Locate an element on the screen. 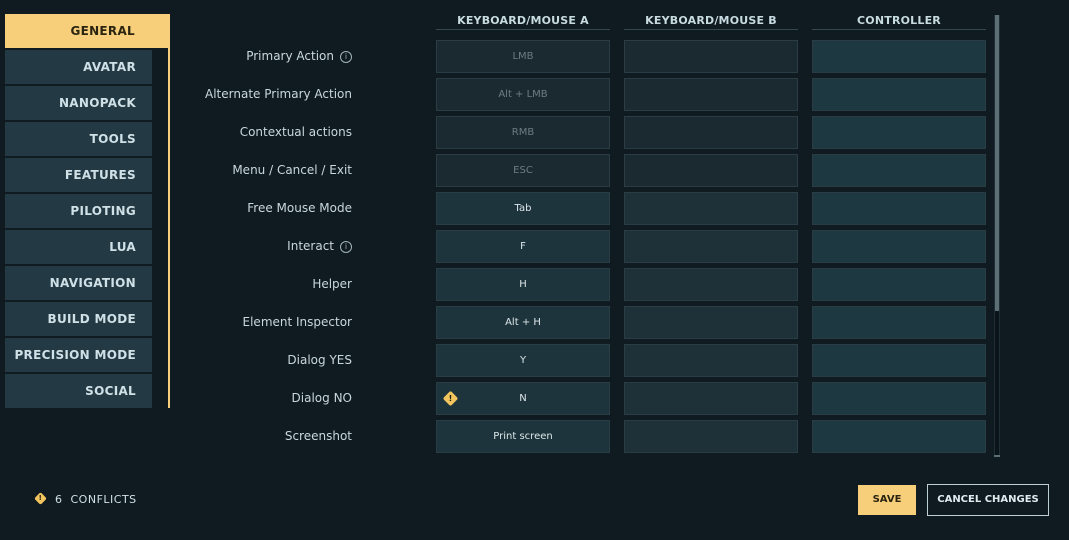 The height and width of the screenshot is (540, 1069). scrollbar-thumb is located at coordinates (997, 163).